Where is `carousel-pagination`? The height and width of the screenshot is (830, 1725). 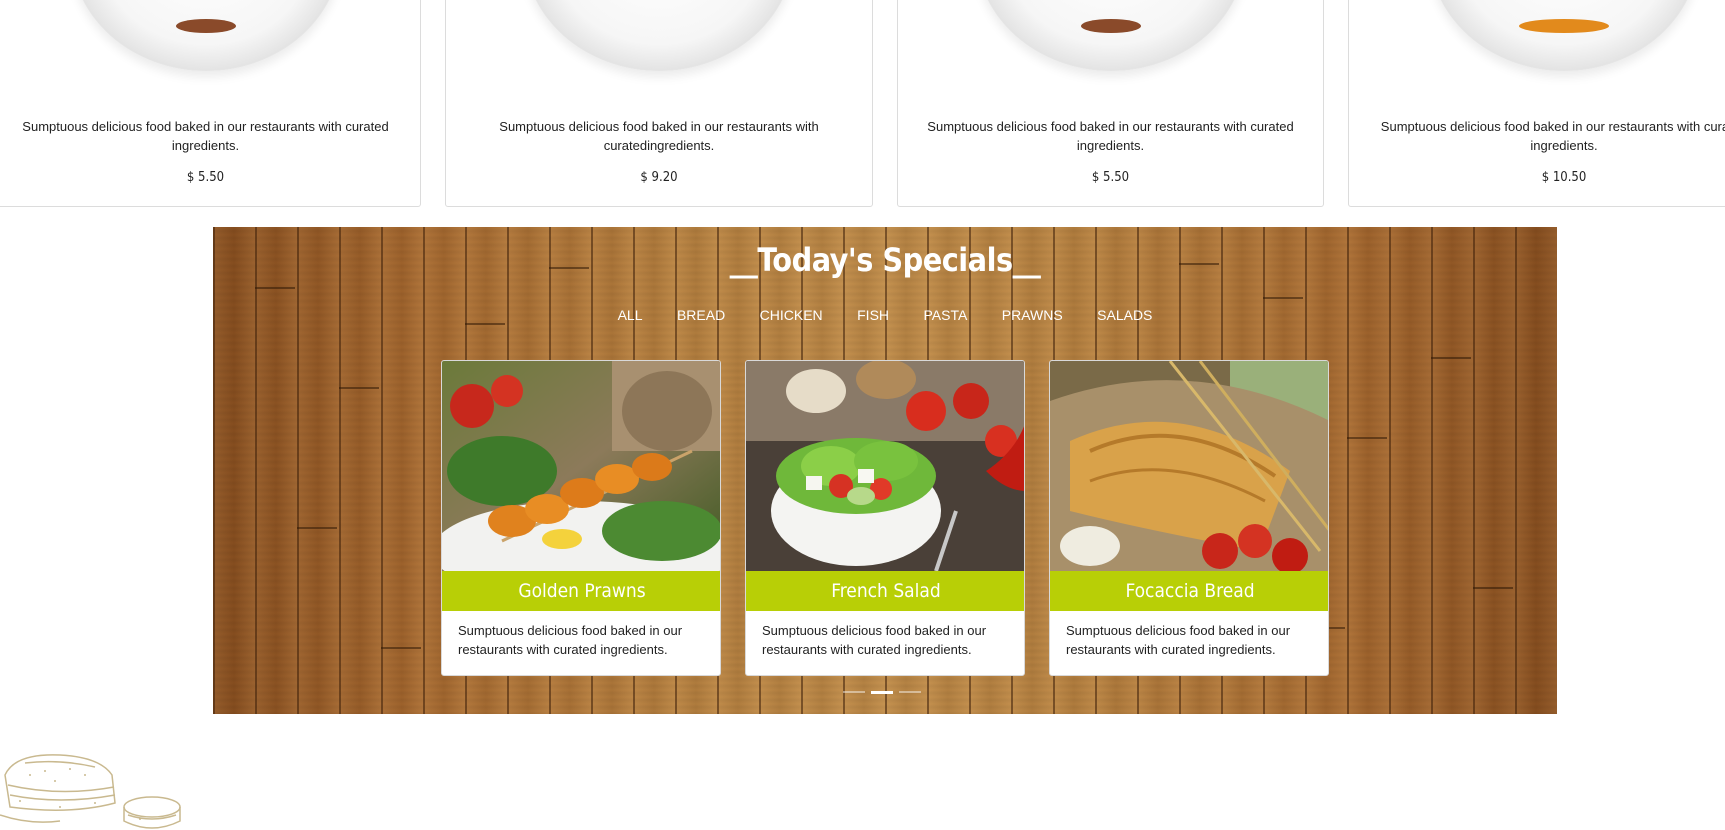
carousel-pagination is located at coordinates (888, 693).